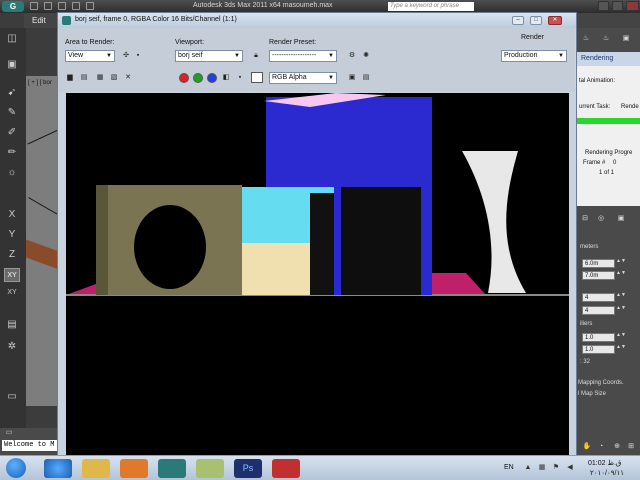  I want to click on density-spinner: 1.0, so click(598, 349).